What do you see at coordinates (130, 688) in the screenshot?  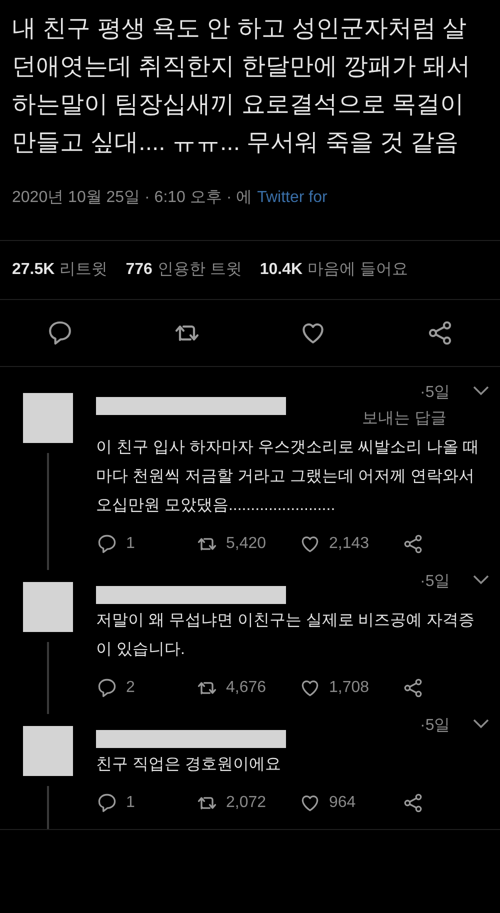 I see `reply-count: 2` at bounding box center [130, 688].